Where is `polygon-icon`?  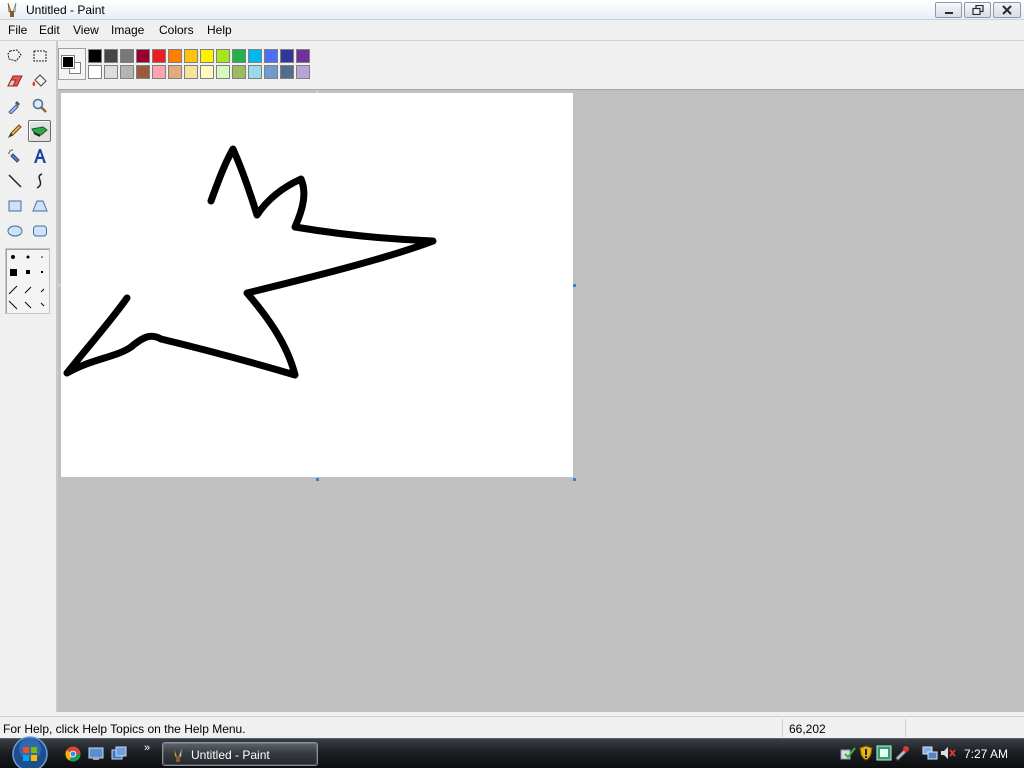
polygon-icon is located at coordinates (39, 206).